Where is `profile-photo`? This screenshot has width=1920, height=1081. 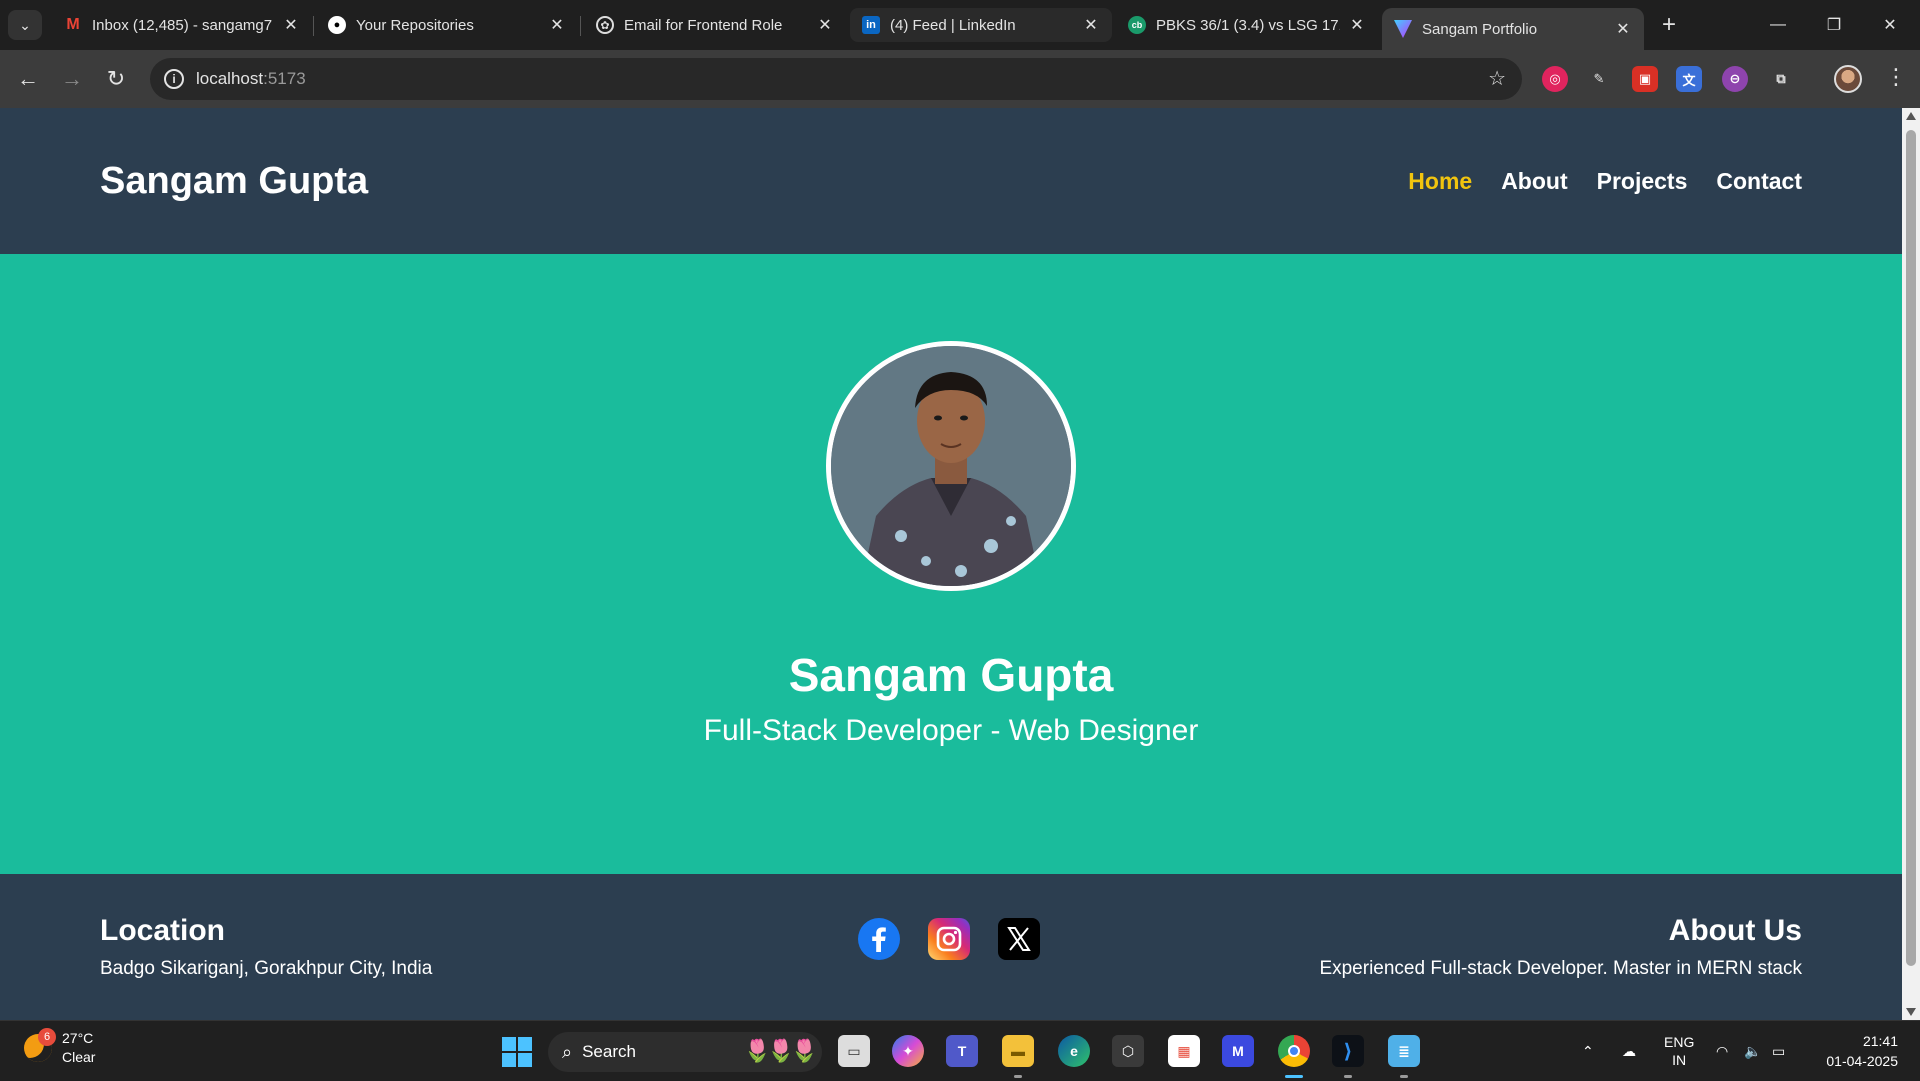 profile-photo is located at coordinates (951, 466).